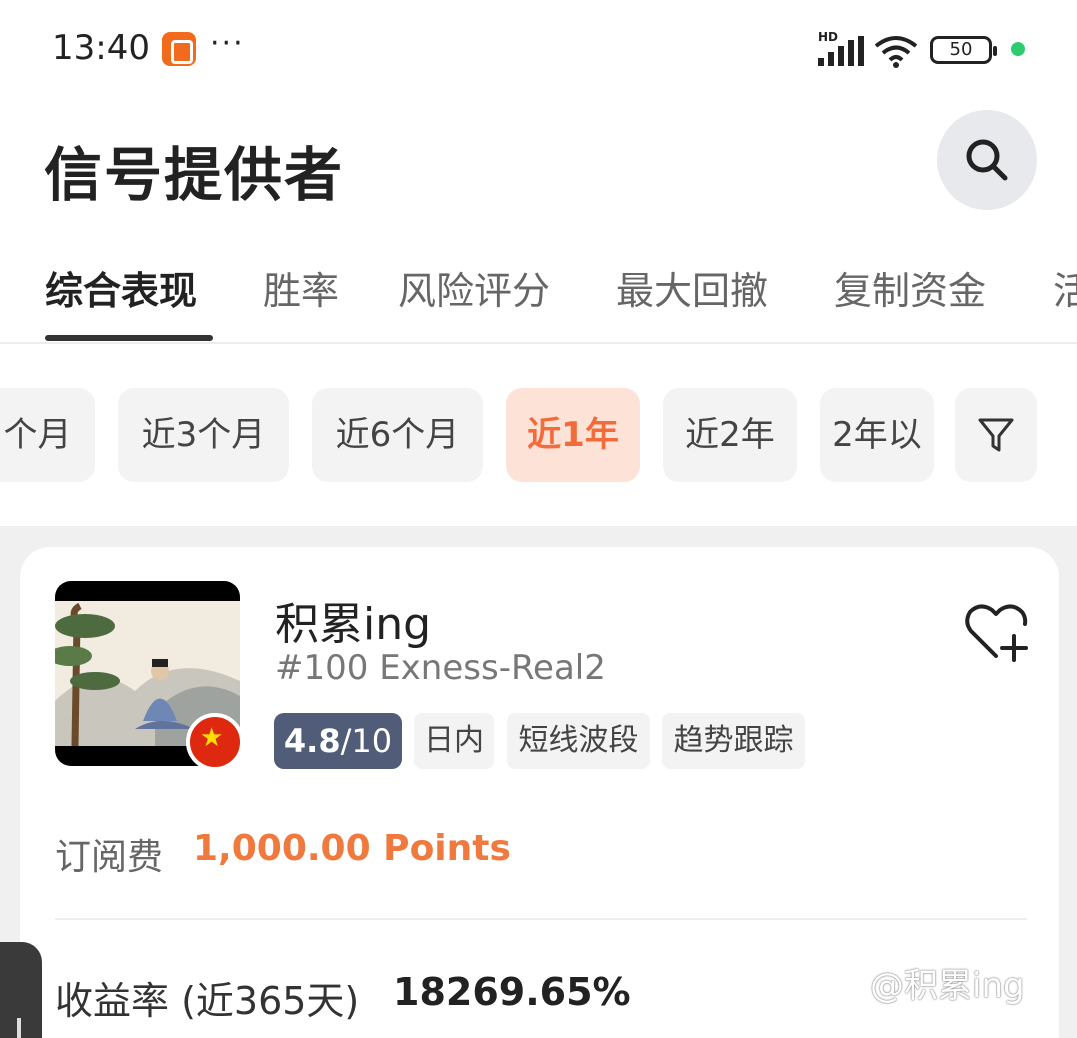 Image resolution: width=1077 pixels, height=1038 pixels. What do you see at coordinates (1018, 49) in the screenshot?
I see `privacy-indicator-dot` at bounding box center [1018, 49].